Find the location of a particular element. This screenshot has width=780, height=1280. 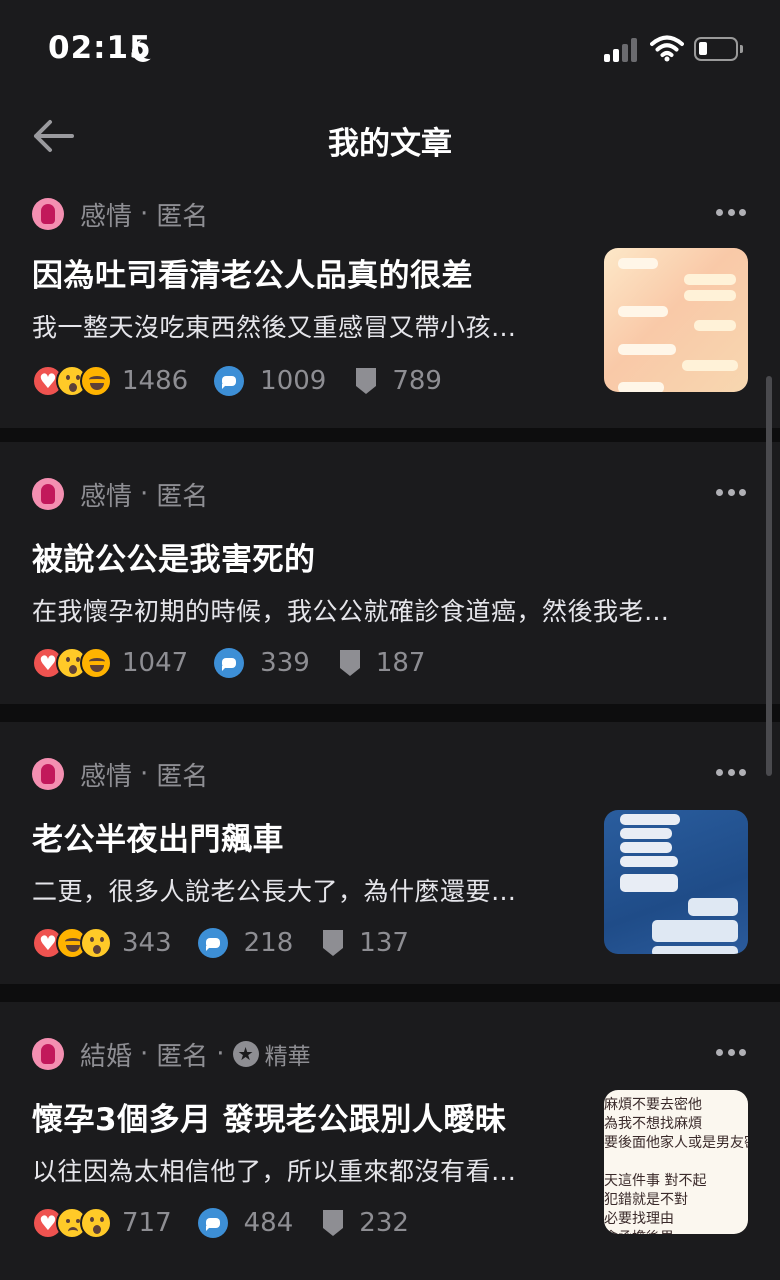

status-bar: 02:15 is located at coordinates (390, 48).